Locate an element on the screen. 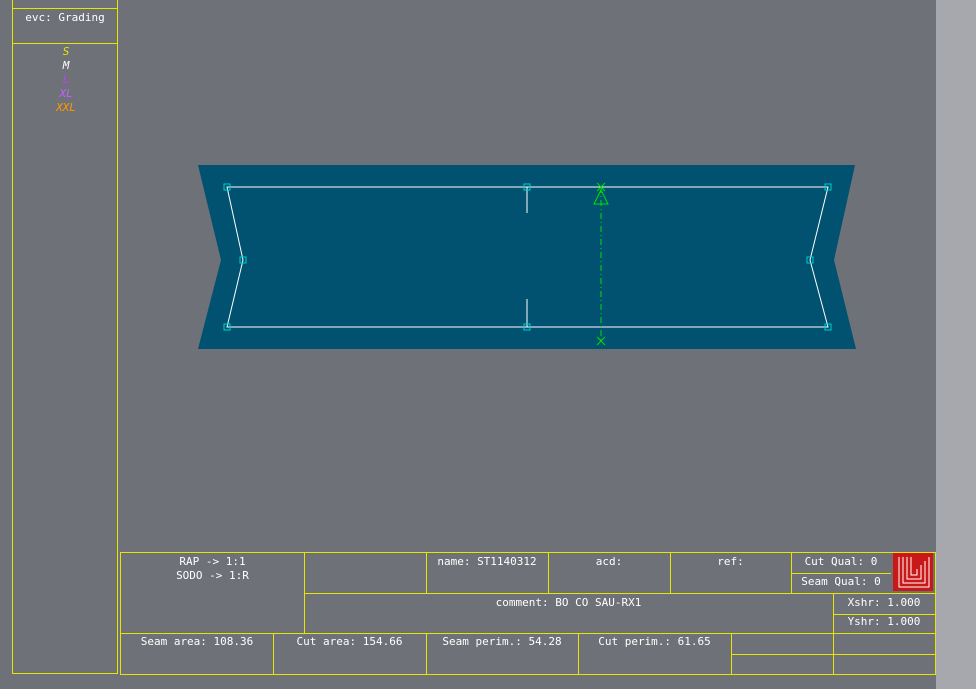  acd-field: acd: is located at coordinates (609, 561).